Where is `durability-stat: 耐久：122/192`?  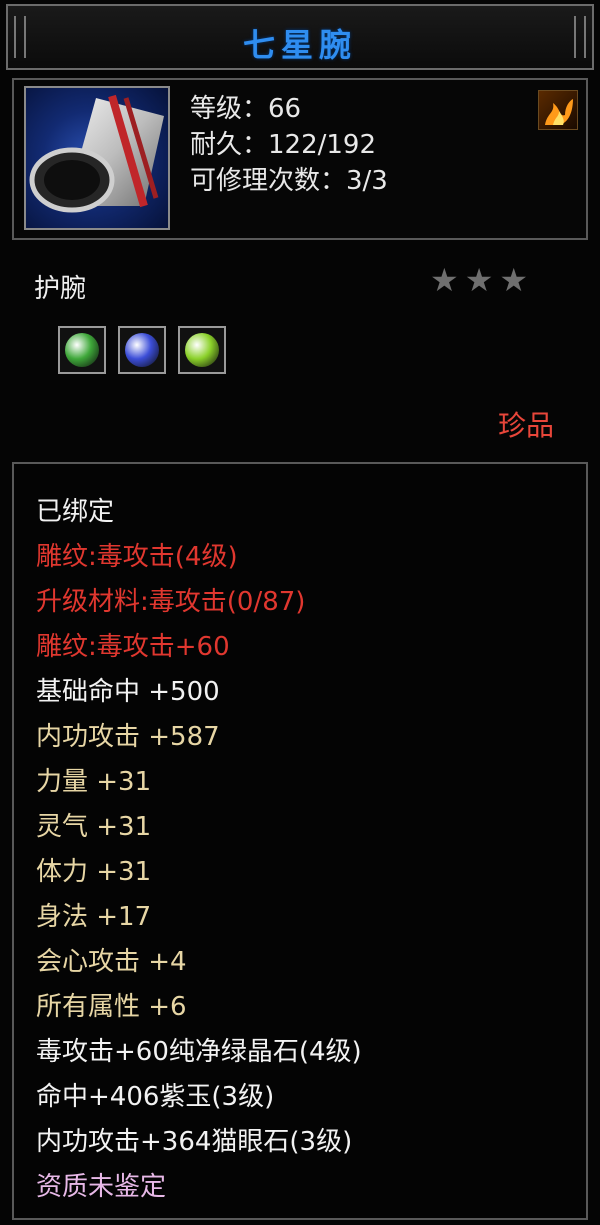
durability-stat: 耐久：122/192 is located at coordinates (283, 145).